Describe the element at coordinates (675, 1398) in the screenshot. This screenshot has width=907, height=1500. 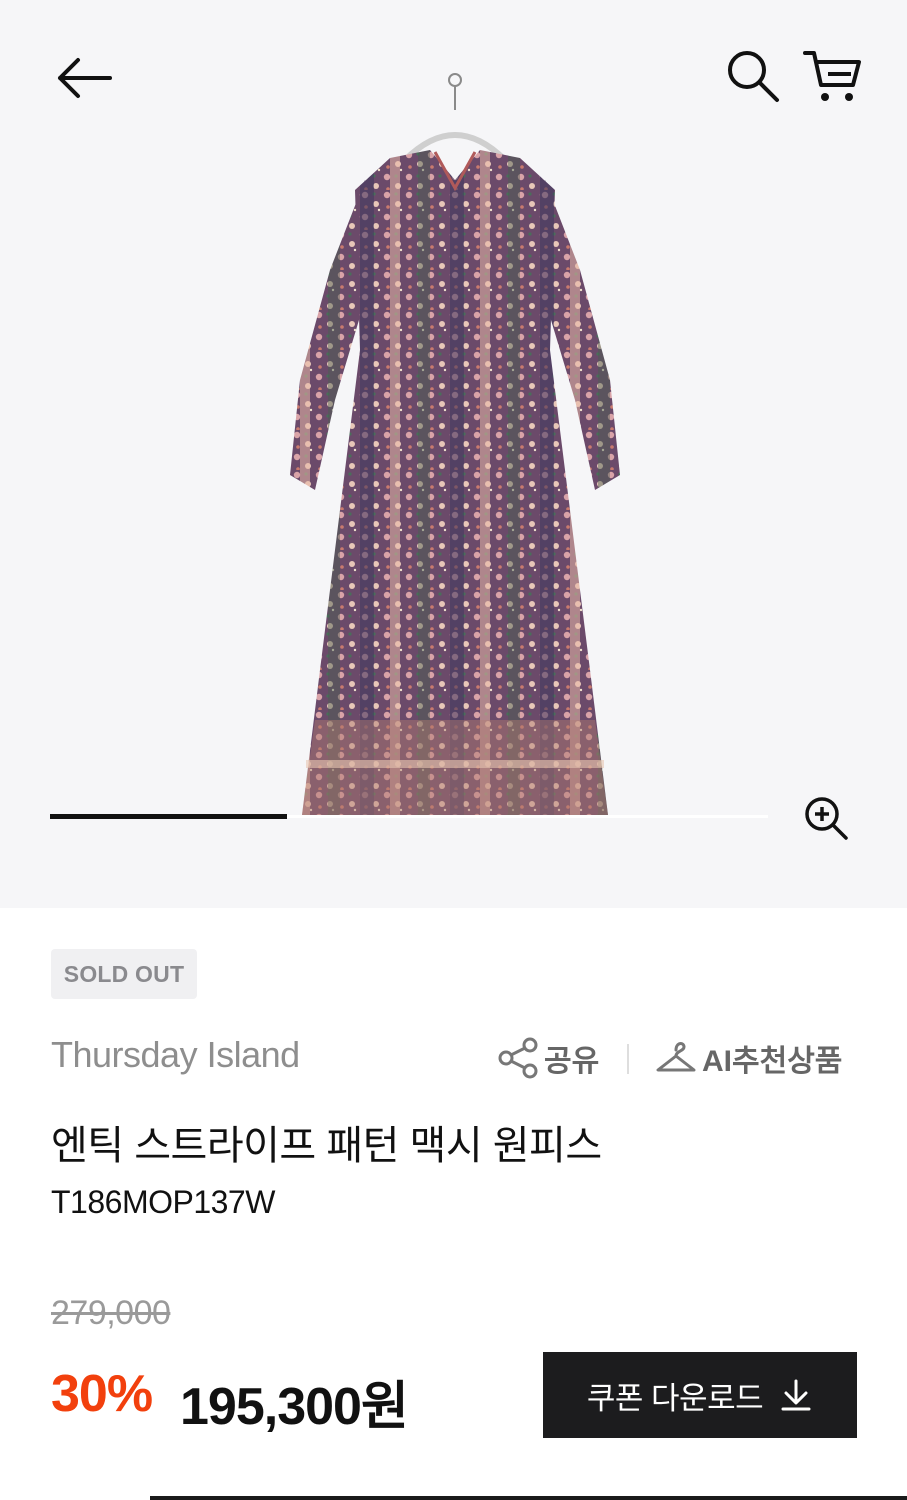
I see `coupon-download-label: 쿠폰 다운로드` at that location.